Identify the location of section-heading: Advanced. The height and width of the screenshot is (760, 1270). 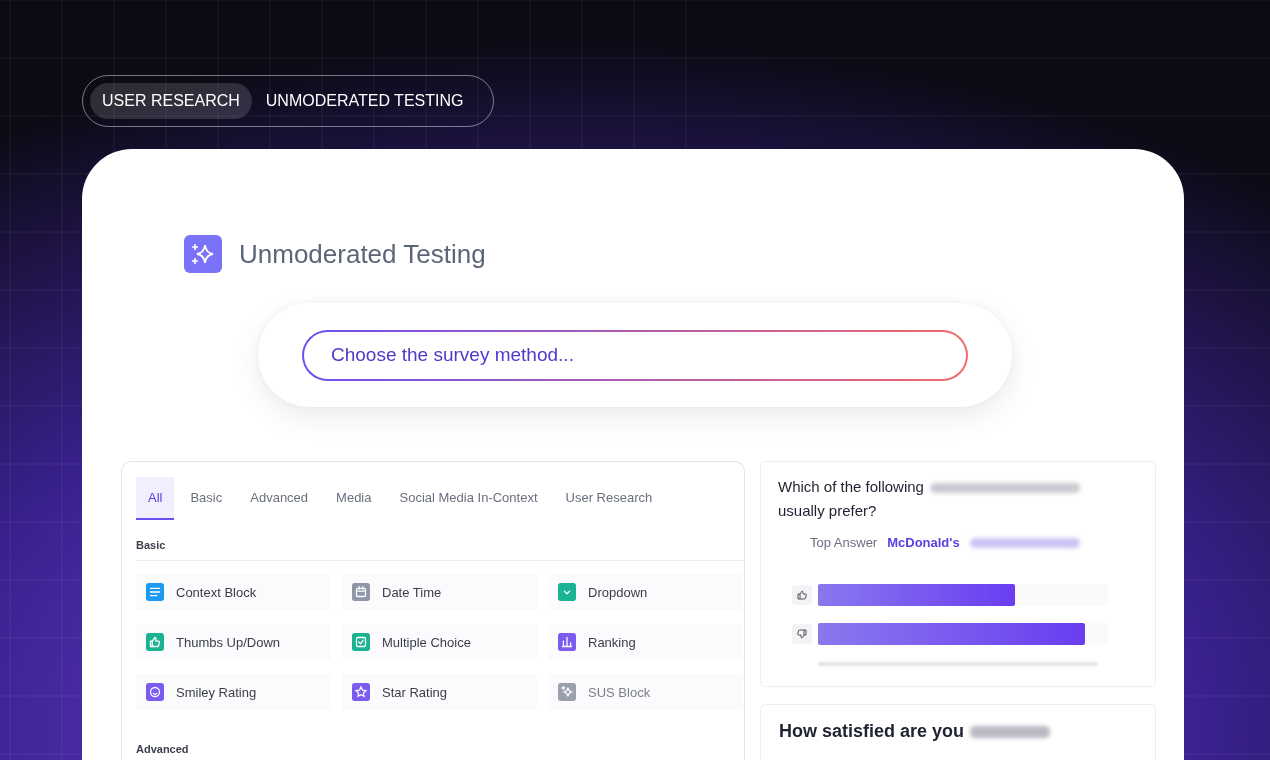
(440, 751).